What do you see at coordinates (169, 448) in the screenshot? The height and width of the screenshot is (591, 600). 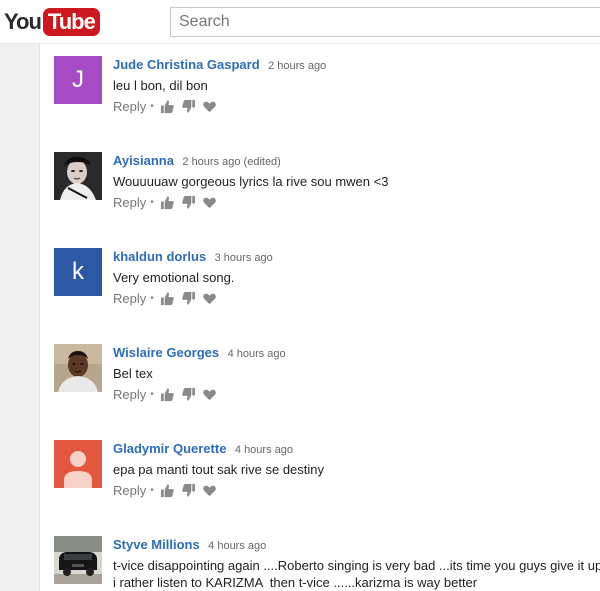 I see `comment-author: Gladymir Querette` at bounding box center [169, 448].